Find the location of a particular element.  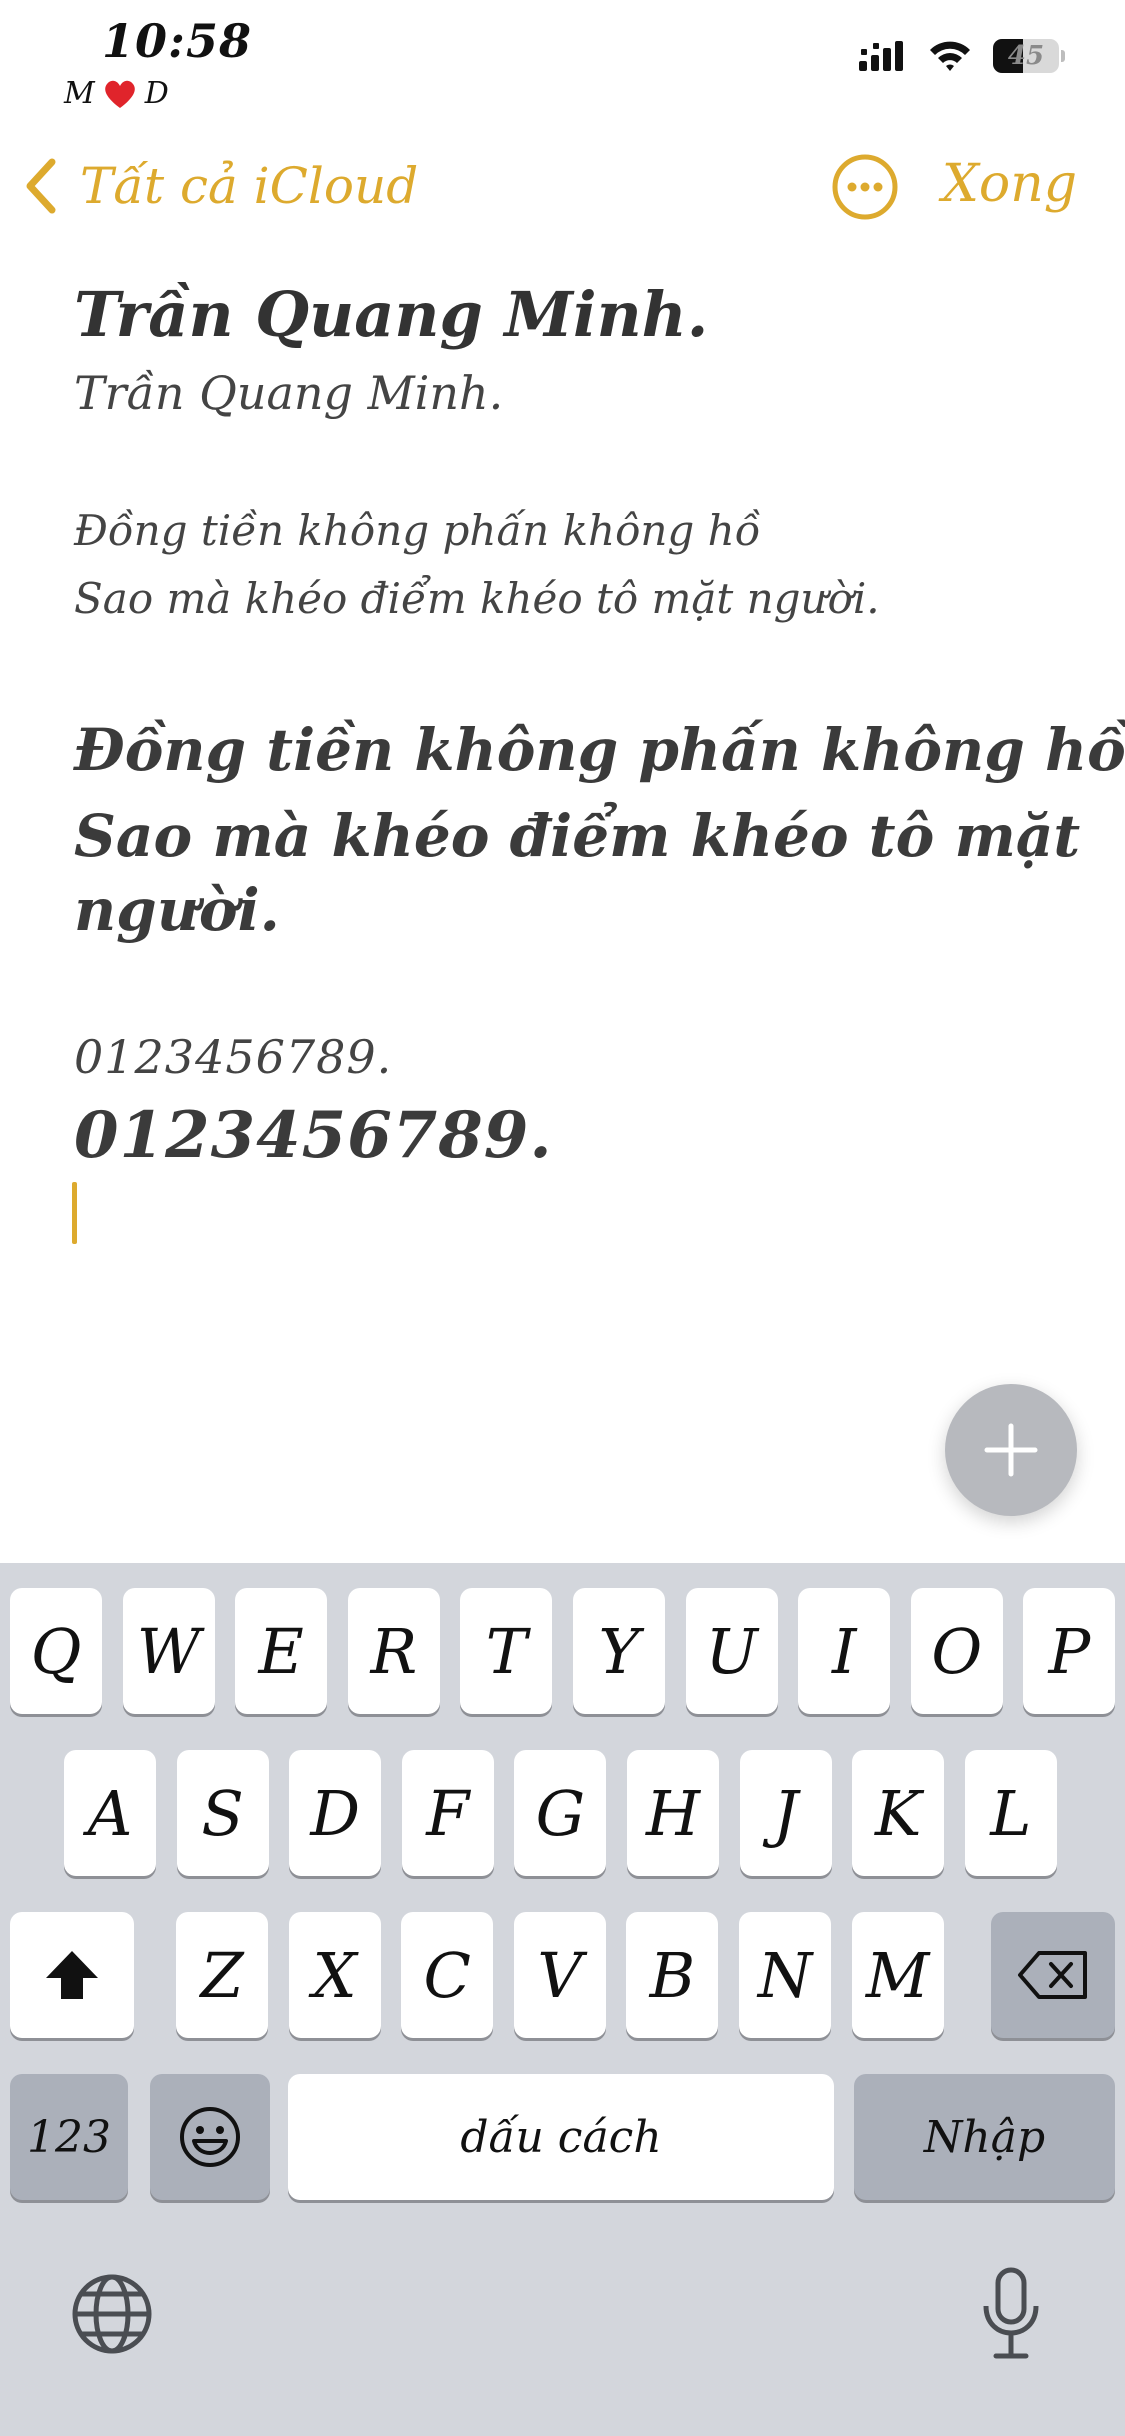

key-z: Z is located at coordinates (222, 1975).